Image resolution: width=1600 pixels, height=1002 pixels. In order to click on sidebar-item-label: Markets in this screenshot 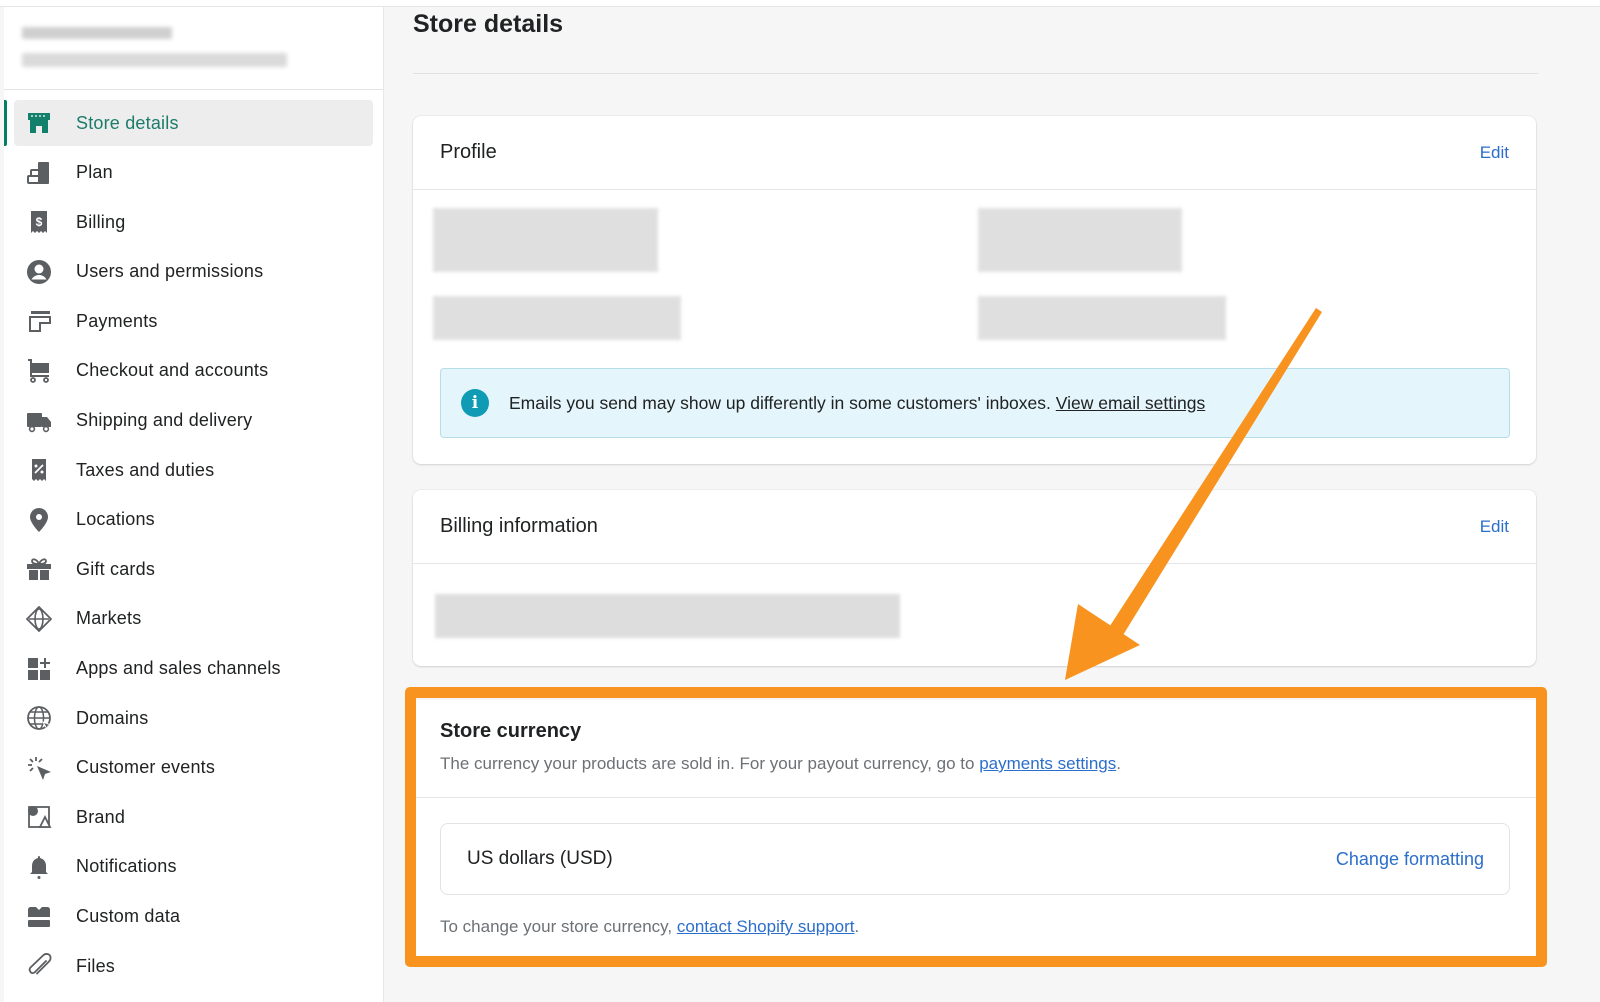, I will do `click(109, 618)`.